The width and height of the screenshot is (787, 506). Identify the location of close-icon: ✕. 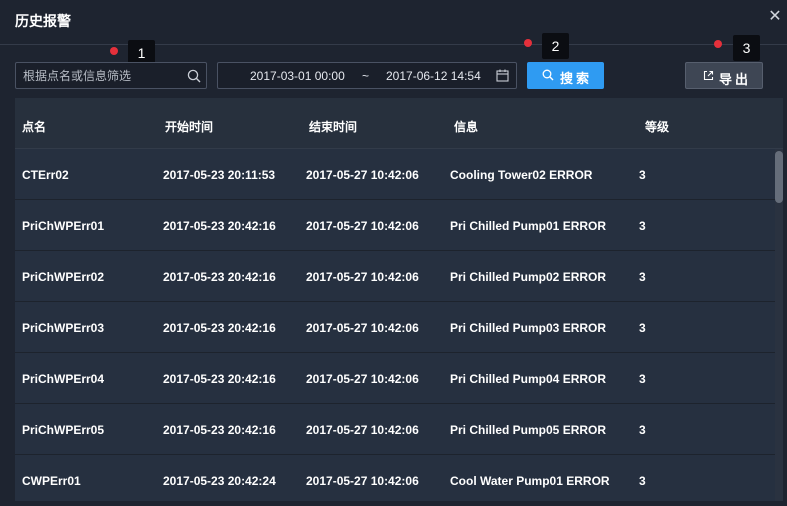
(775, 17).